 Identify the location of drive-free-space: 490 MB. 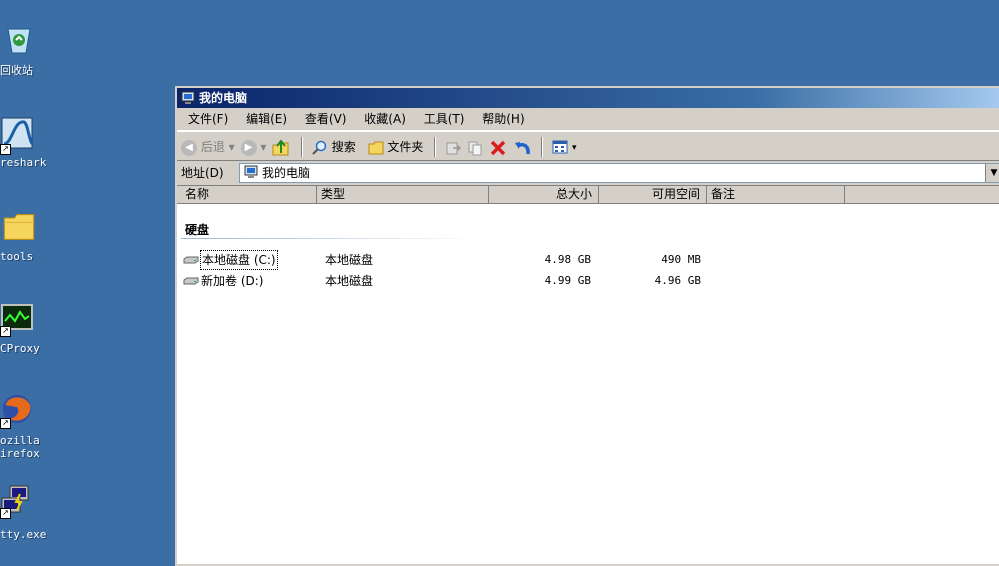
(681, 259).